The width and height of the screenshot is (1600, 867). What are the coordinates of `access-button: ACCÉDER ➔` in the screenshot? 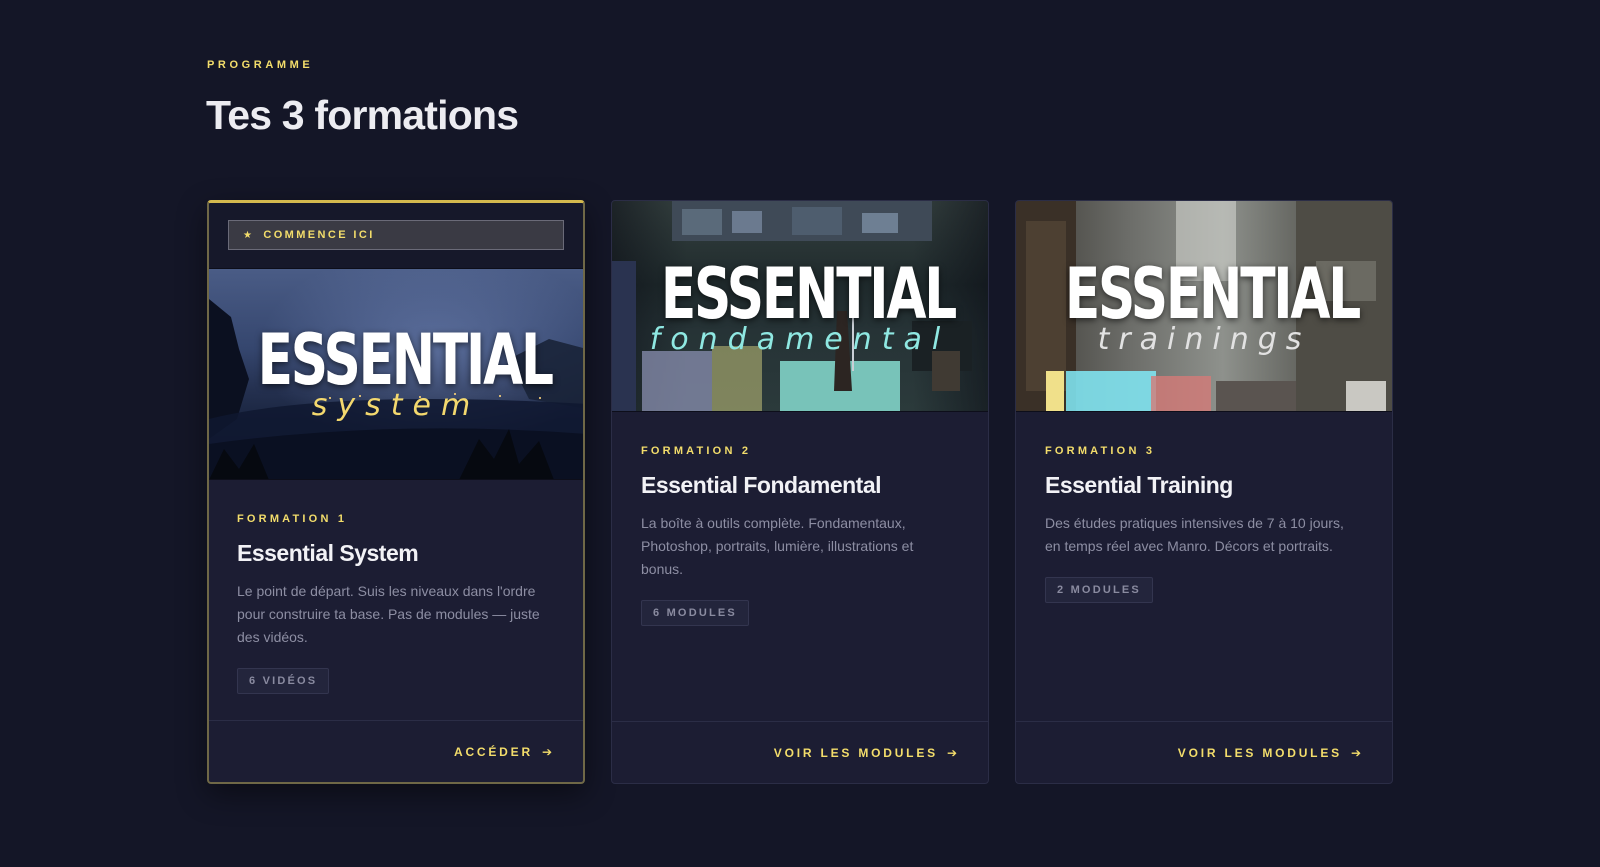 It's located at (396, 751).